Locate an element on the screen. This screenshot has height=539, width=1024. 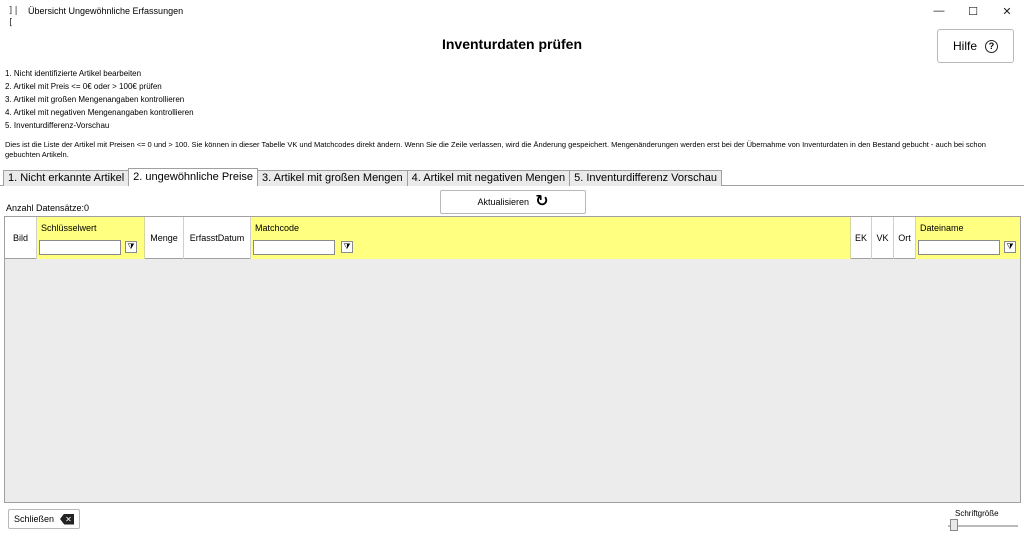
font-size-label: Schriftgröße is located at coordinates (977, 513).